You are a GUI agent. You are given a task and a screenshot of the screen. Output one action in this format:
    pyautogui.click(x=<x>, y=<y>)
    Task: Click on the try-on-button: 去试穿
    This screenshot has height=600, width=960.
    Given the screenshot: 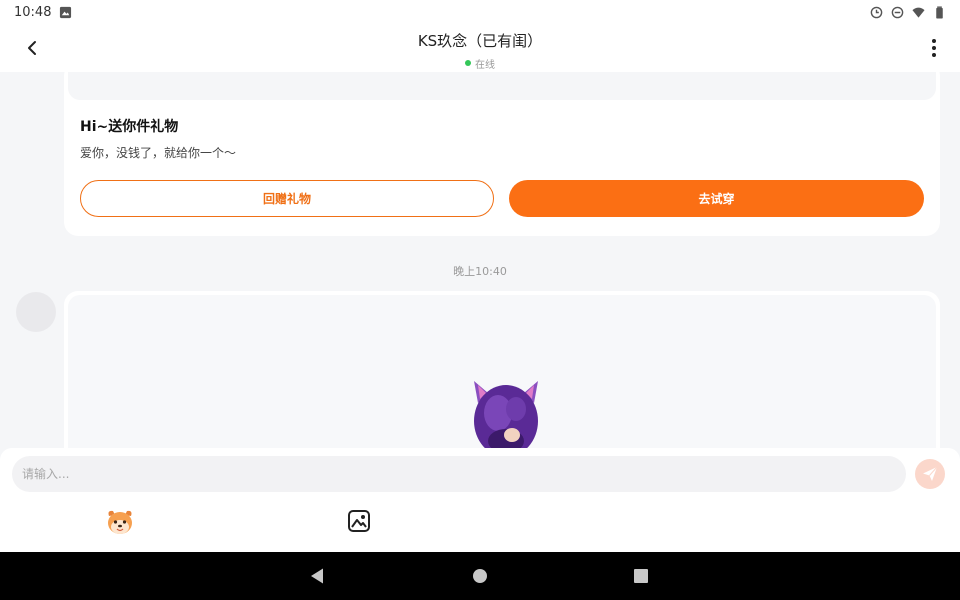 What is the action you would take?
    pyautogui.click(x=716, y=198)
    